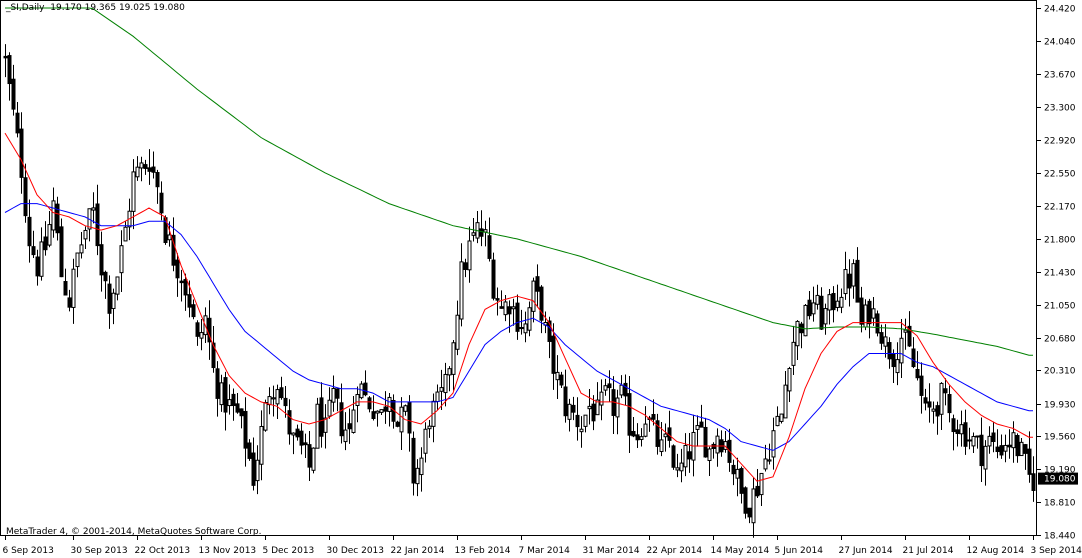  Describe the element at coordinates (1060, 307) in the screenshot. I see `y-tick-label: 21.050` at that location.